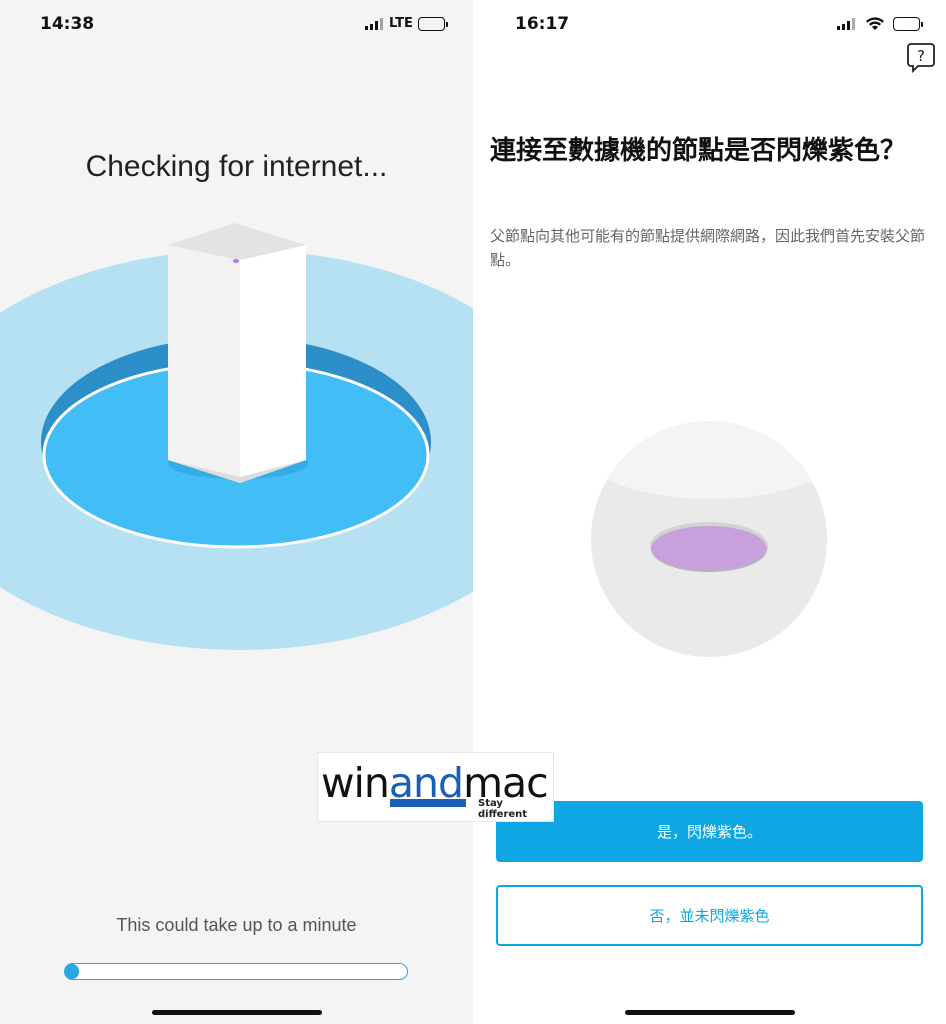  I want to click on status-time: 14:38, so click(67, 24).